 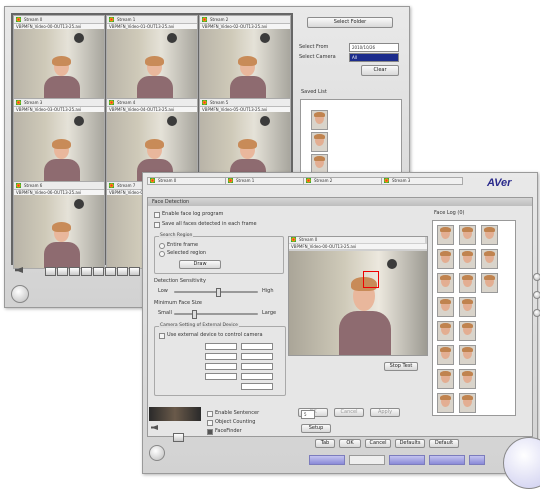 What do you see at coordinates (59, 59) in the screenshot?
I see `video-tile: Stream 0 VBPMFN_Video-00-OUT13-25.avi` at bounding box center [59, 59].